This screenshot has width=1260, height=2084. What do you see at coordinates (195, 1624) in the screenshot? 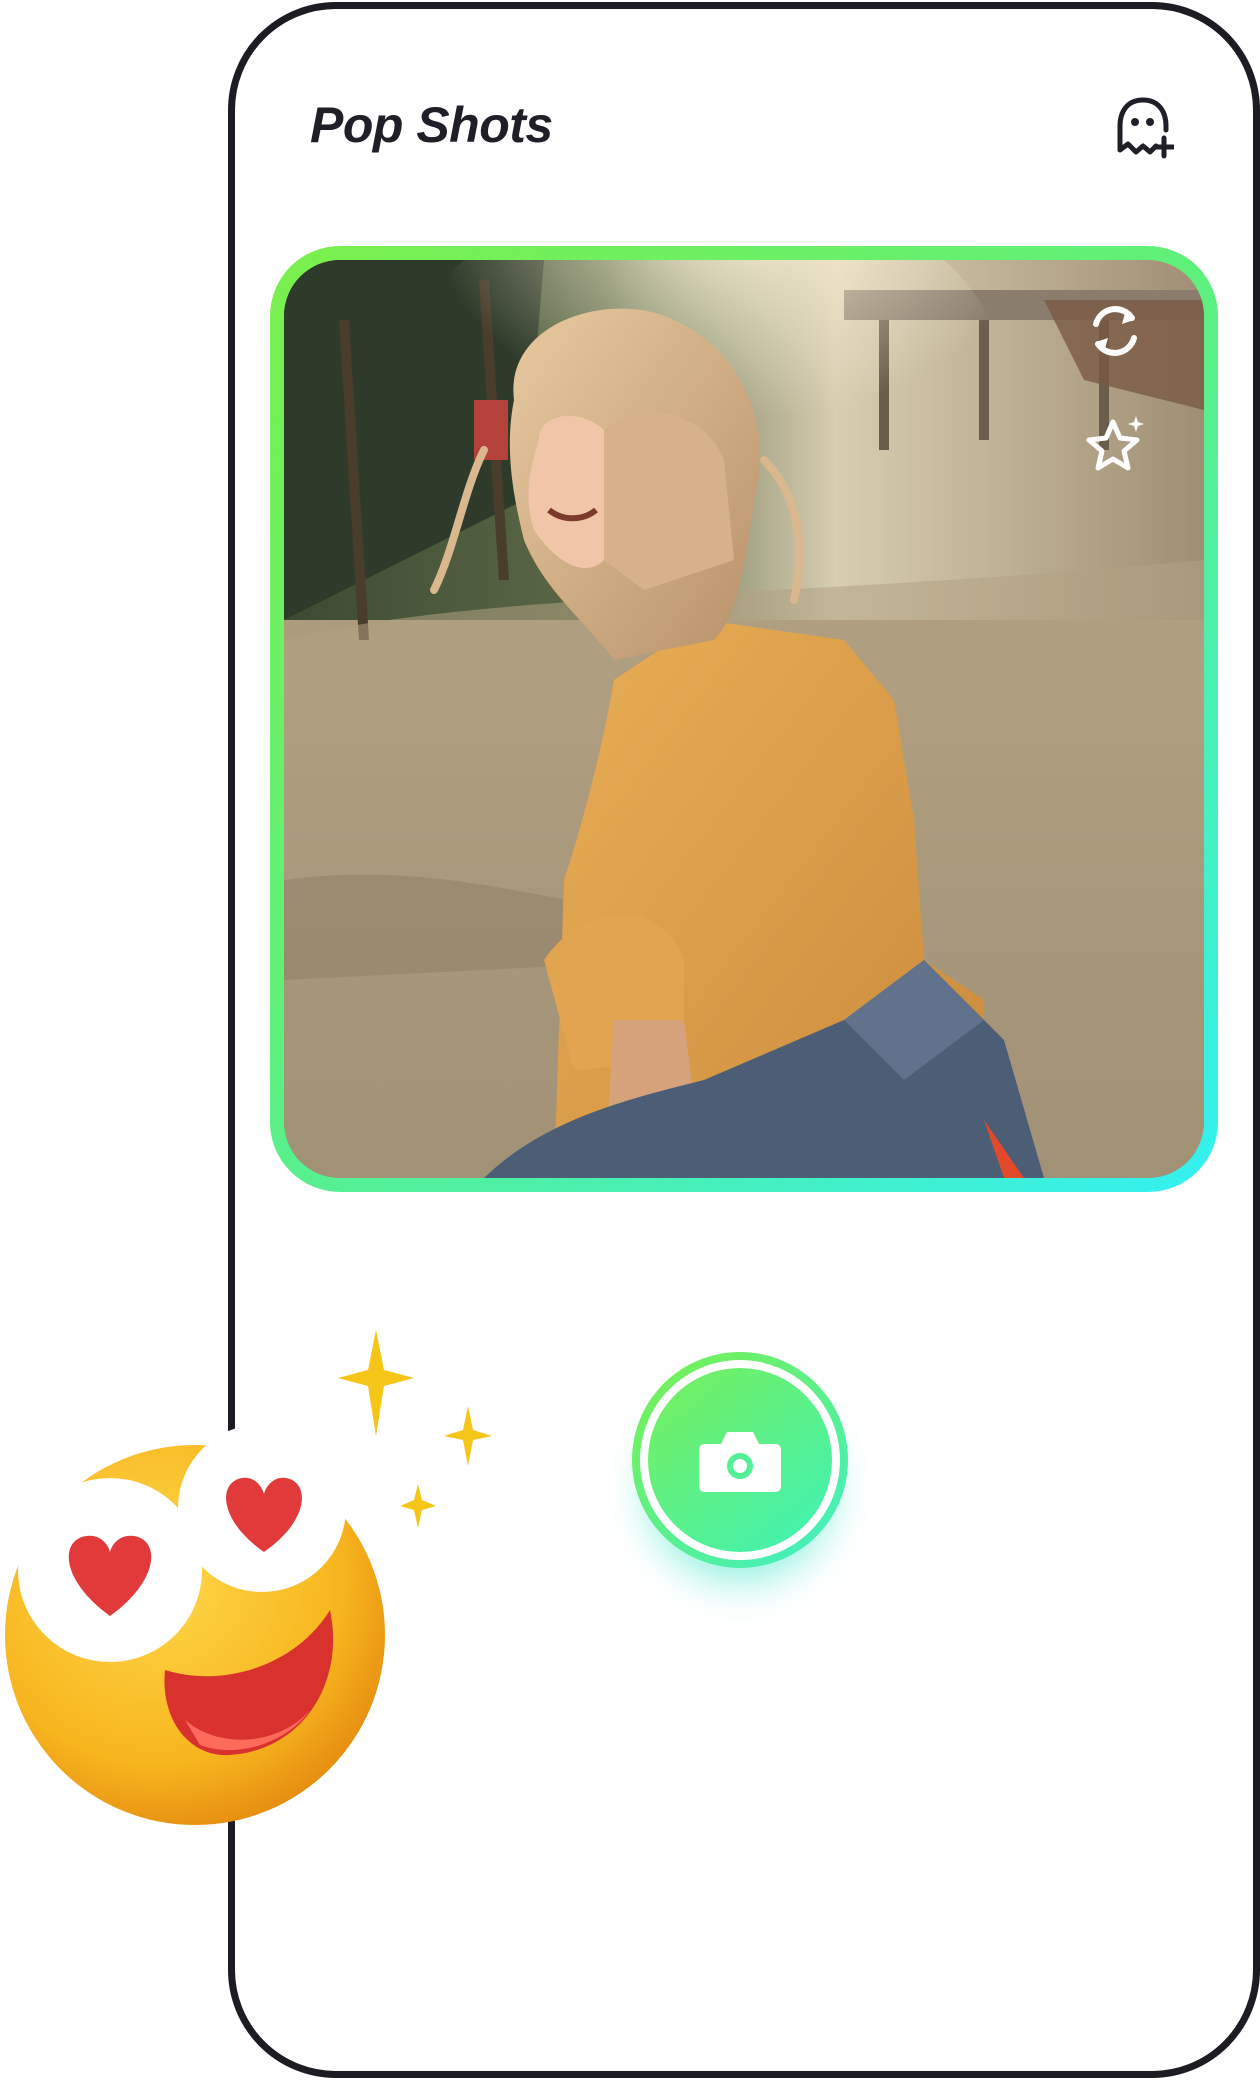
I see `heart-eyes-emoji` at bounding box center [195, 1624].